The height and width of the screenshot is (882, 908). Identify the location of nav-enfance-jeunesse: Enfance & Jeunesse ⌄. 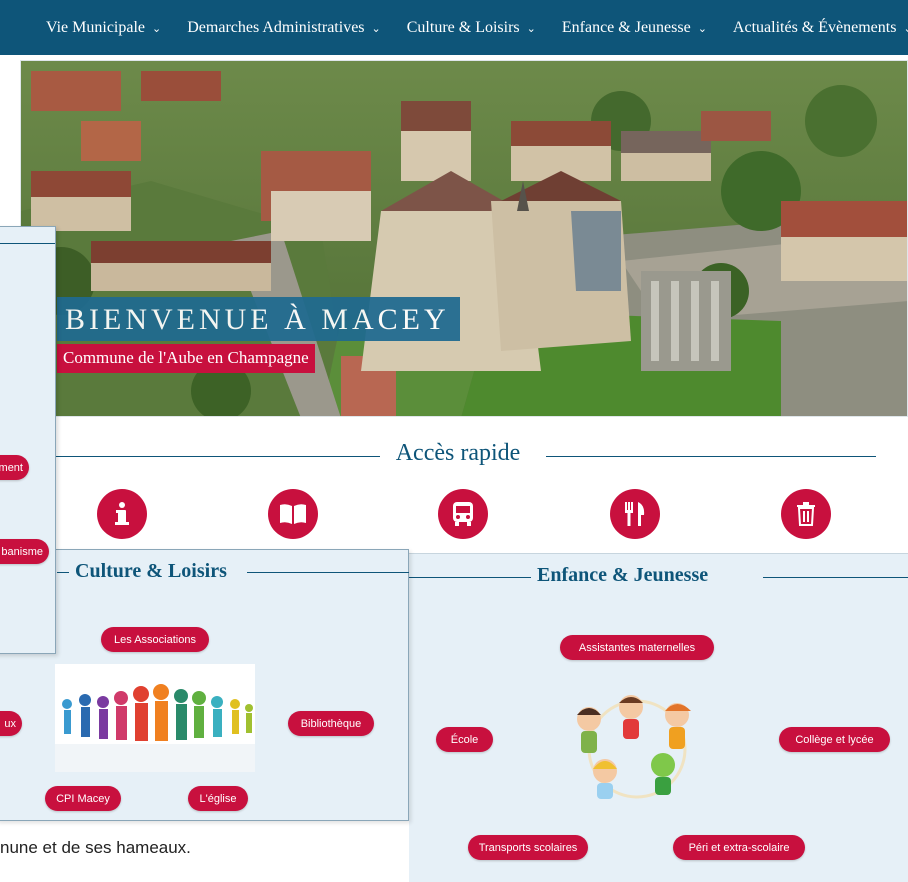
(634, 28).